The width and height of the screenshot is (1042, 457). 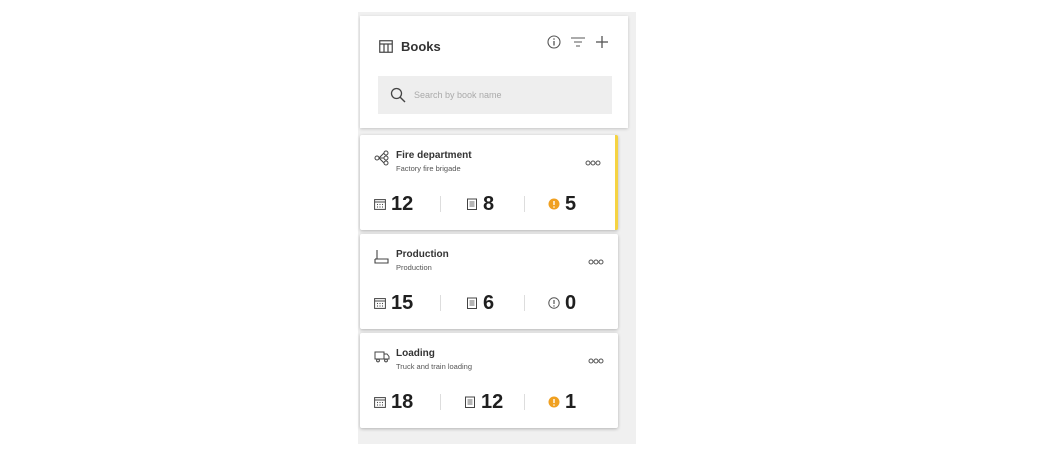 I want to click on stat-alerts: 0, so click(x=562, y=303).